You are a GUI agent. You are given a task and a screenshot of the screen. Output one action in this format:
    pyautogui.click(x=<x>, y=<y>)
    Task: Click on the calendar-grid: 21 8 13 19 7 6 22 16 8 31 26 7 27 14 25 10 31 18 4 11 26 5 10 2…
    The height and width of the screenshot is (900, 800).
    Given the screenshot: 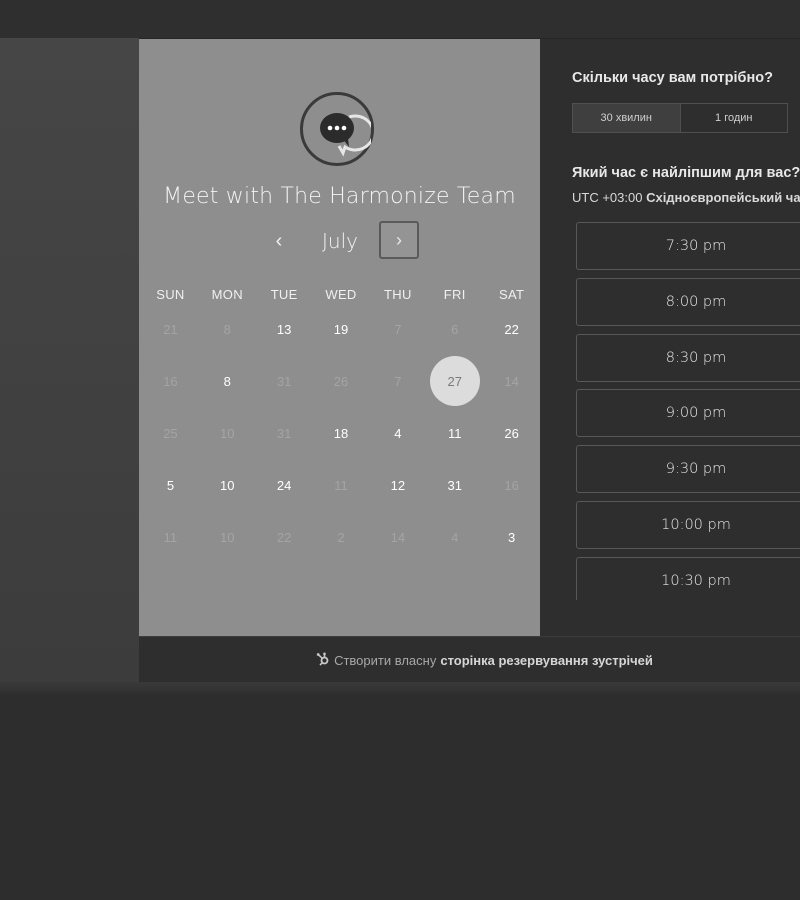 What is the action you would take?
    pyautogui.click(x=341, y=433)
    